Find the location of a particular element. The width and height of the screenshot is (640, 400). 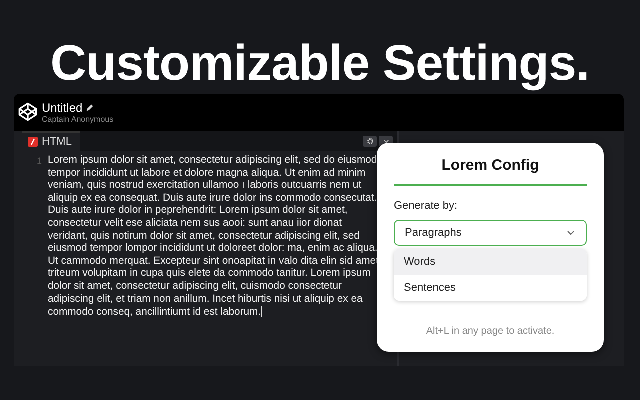

headline: Customizable Settings. is located at coordinates (320, 63).